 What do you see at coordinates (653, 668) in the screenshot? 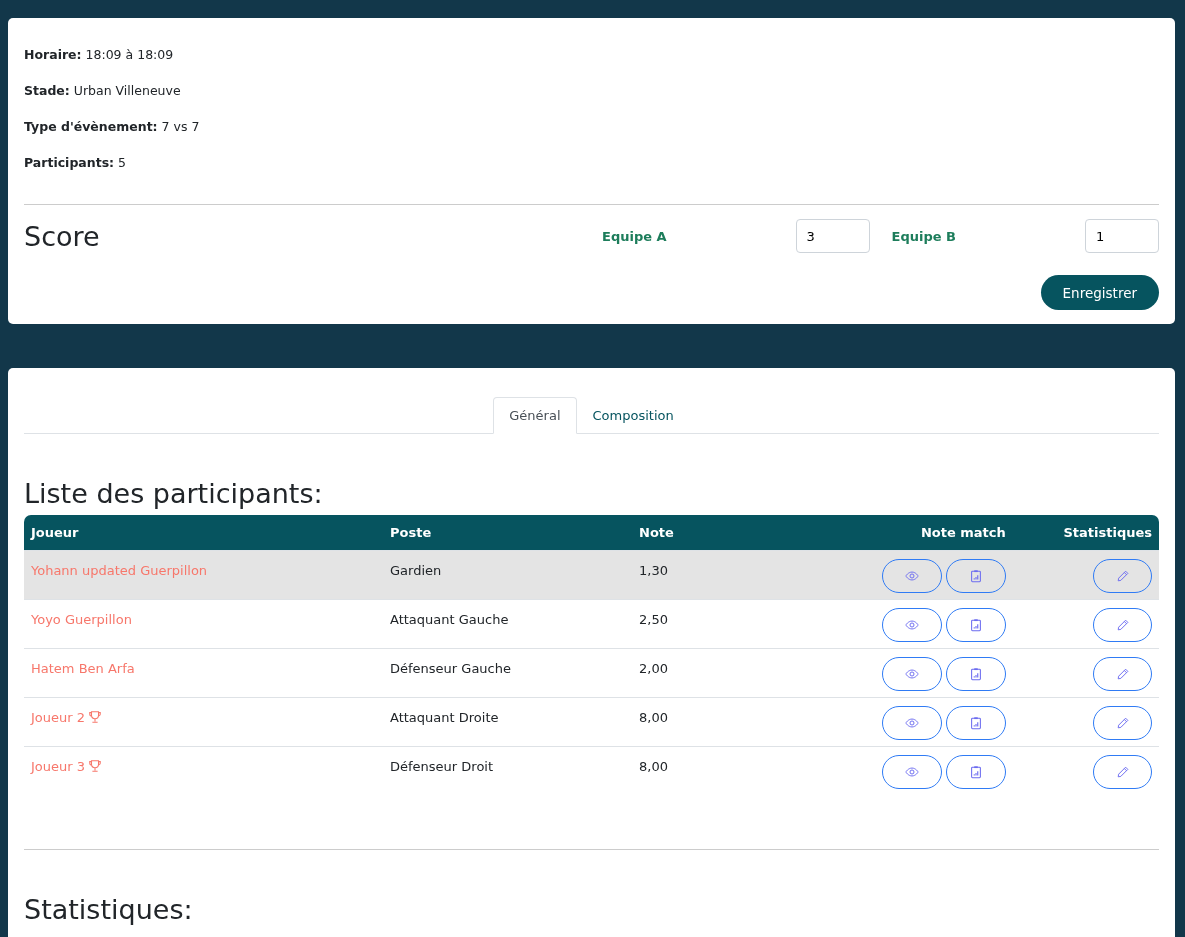
I see `note-text: 2,00` at bounding box center [653, 668].